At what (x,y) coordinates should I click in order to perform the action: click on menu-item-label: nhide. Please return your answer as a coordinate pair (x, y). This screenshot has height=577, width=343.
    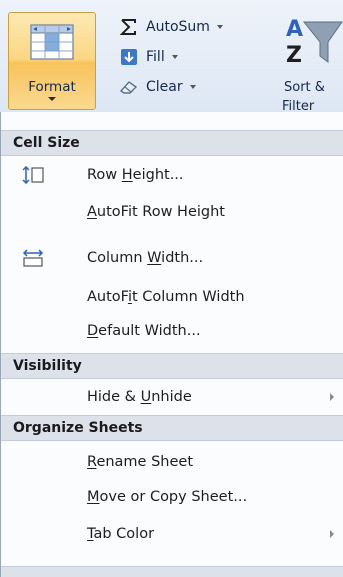
    Looking at the image, I should click on (171, 397).